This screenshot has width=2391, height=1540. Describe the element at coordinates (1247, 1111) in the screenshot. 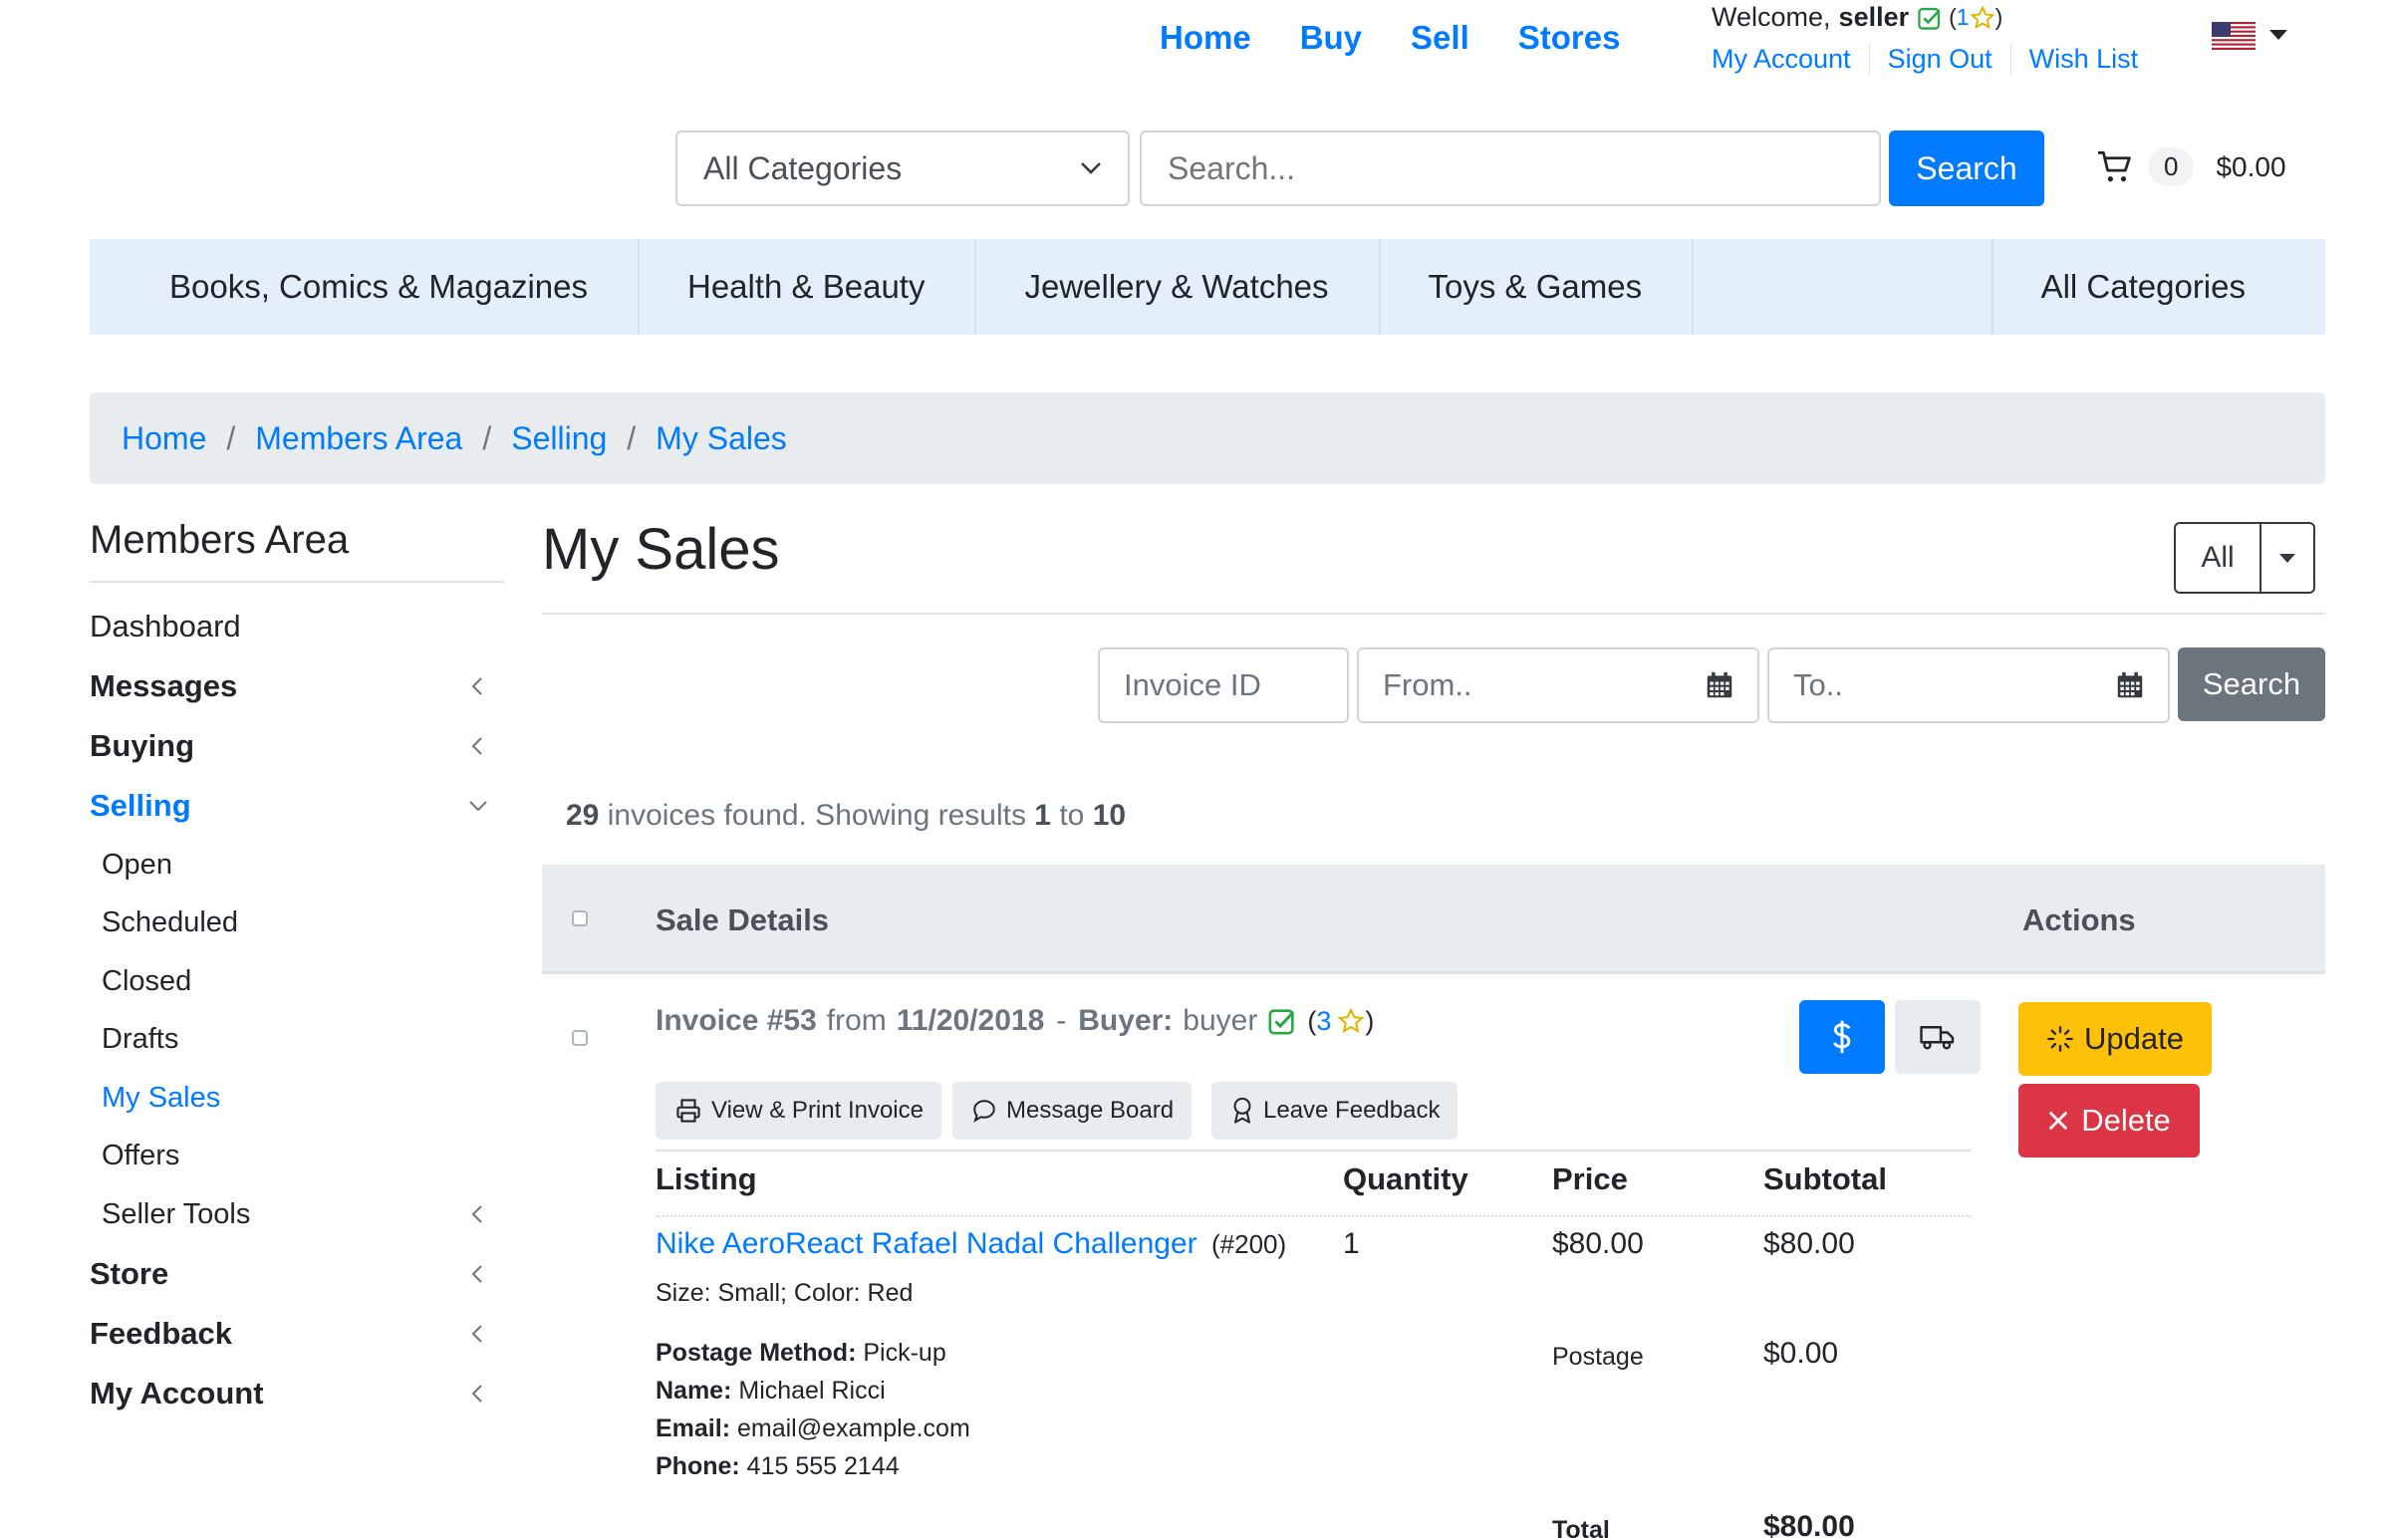

I see `award-icon` at that location.